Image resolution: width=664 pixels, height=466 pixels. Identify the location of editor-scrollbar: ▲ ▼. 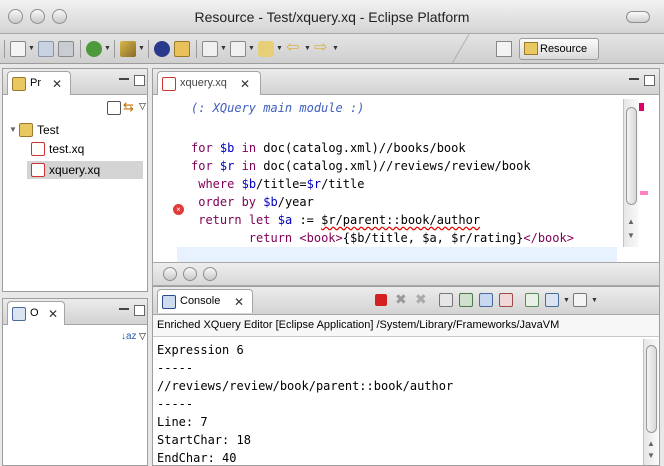
(631, 173).